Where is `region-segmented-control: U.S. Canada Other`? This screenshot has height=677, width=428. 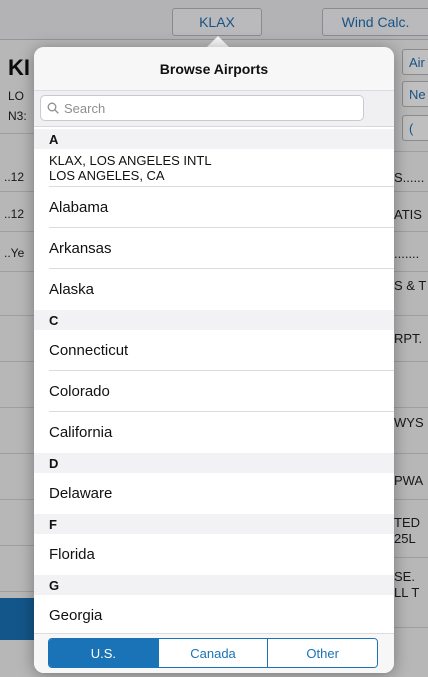
region-segmented-control: U.S. Canada Other is located at coordinates (213, 653).